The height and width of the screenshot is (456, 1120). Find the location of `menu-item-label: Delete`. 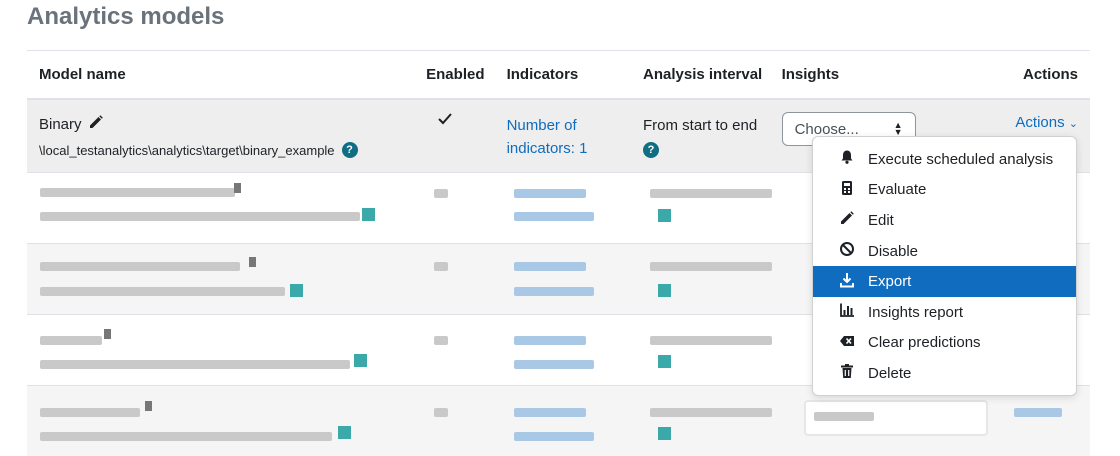

menu-item-label: Delete is located at coordinates (889, 373).